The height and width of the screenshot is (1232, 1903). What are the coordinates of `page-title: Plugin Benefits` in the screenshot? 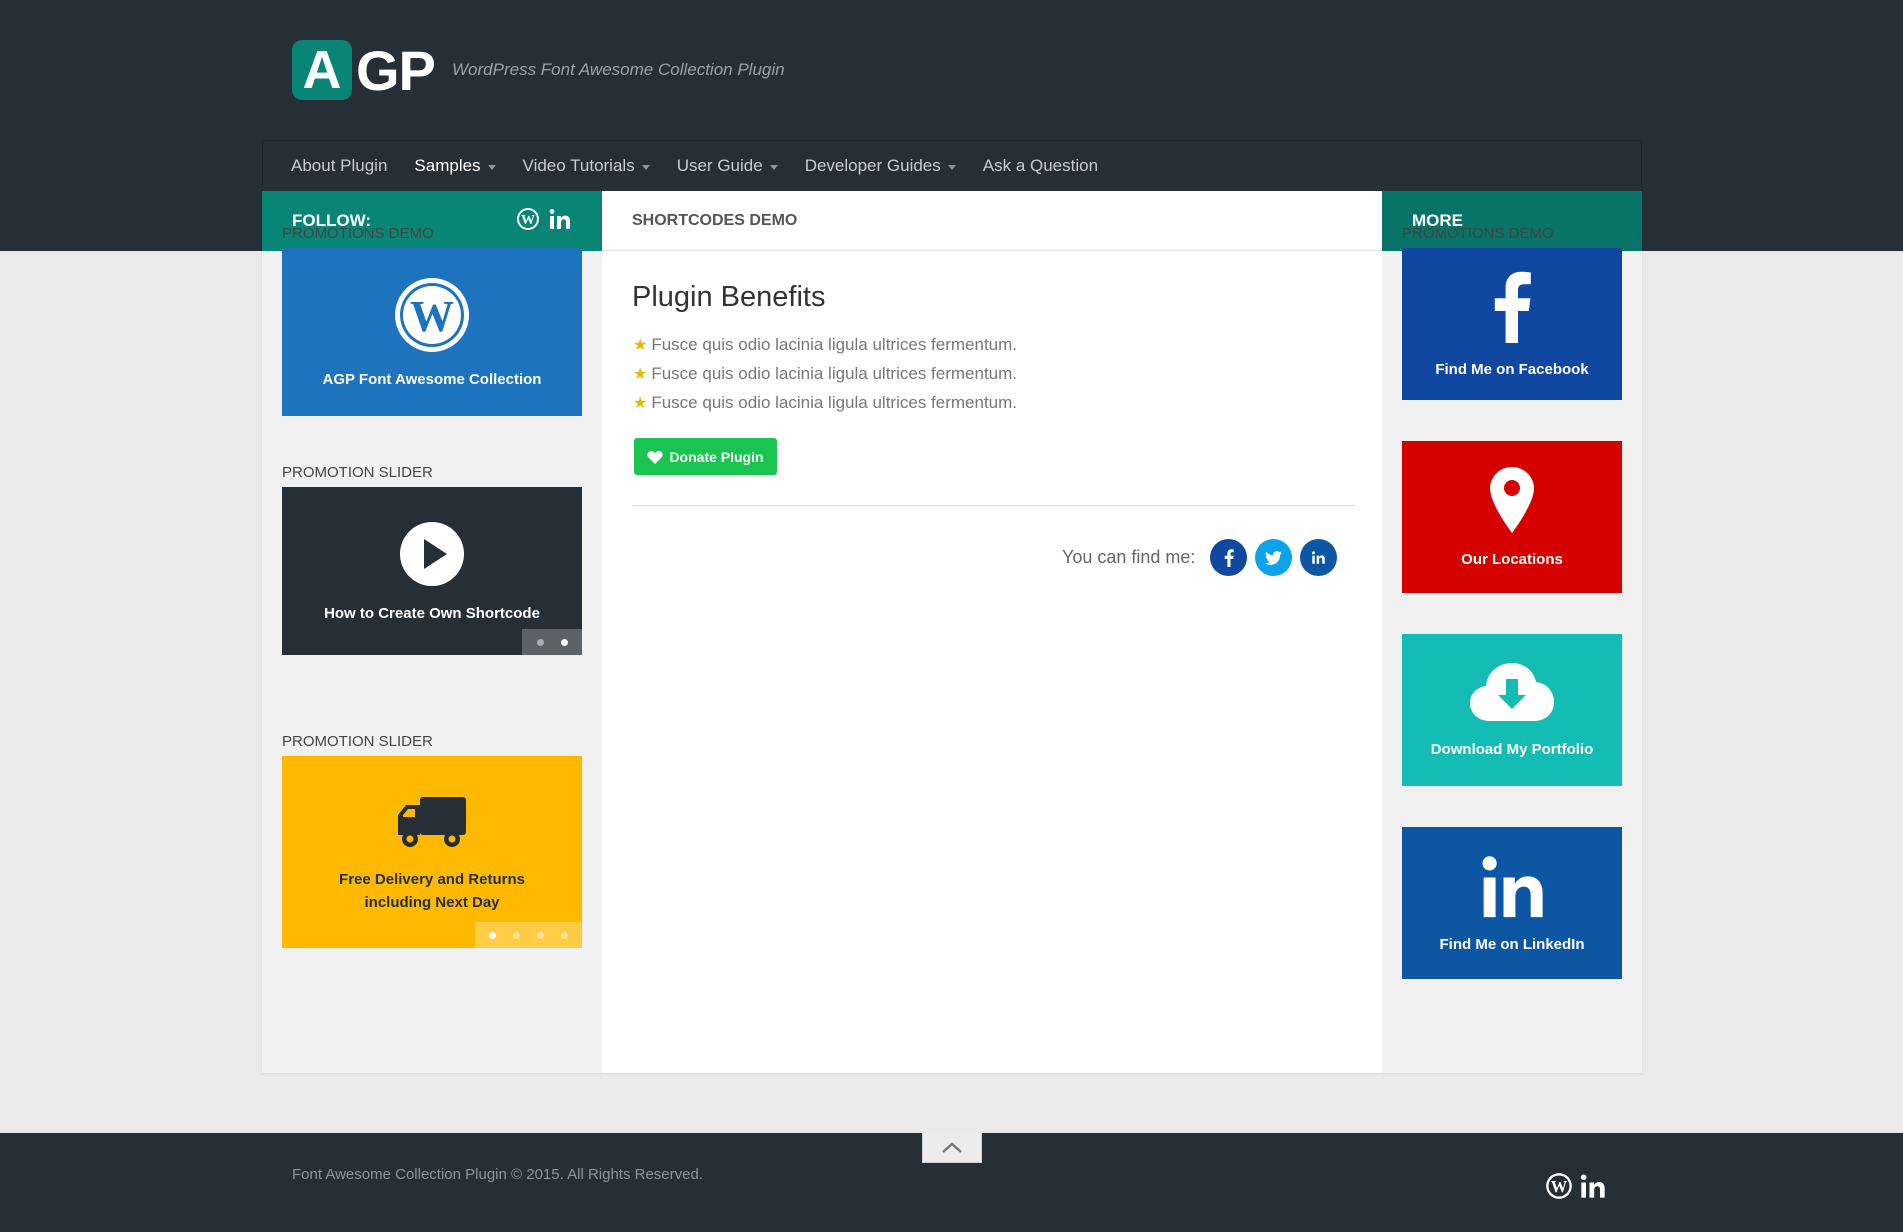 It's located at (729, 297).